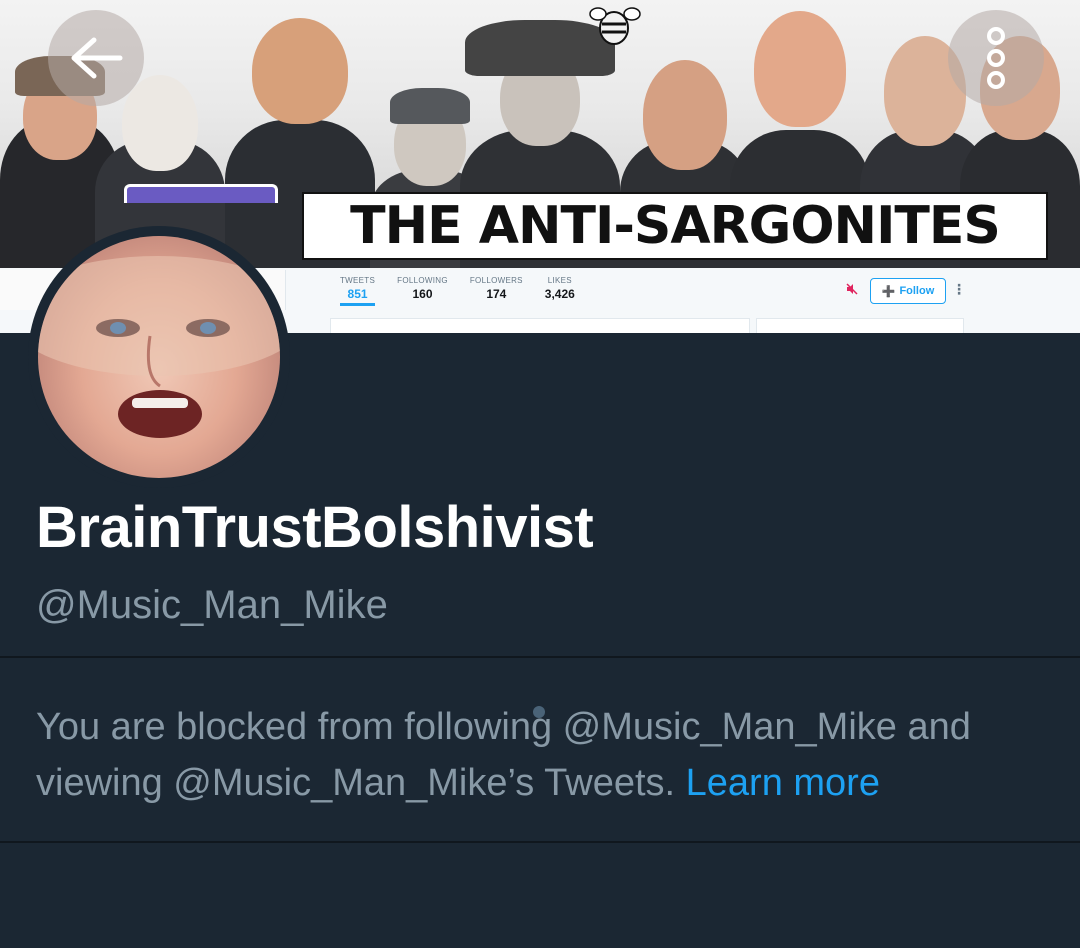 The height and width of the screenshot is (948, 1080). I want to click on banner-mini-tabs, so click(540, 325).